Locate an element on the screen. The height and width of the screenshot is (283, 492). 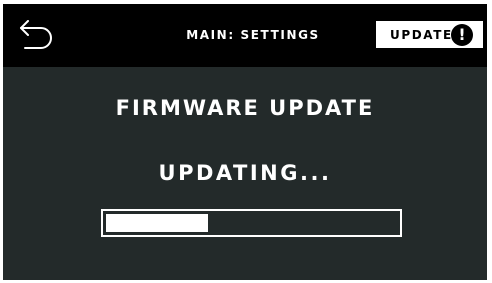
breadcrumb: MAIN: SETTINGS is located at coordinates (253, 35).